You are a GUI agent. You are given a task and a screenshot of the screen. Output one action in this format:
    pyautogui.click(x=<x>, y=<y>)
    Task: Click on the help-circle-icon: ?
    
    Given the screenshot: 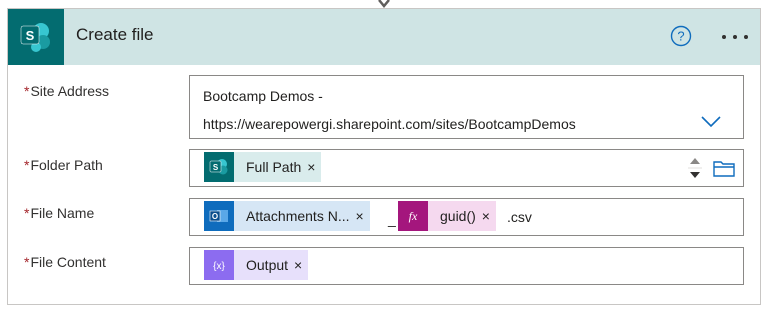 What is the action you would take?
    pyautogui.click(x=681, y=36)
    